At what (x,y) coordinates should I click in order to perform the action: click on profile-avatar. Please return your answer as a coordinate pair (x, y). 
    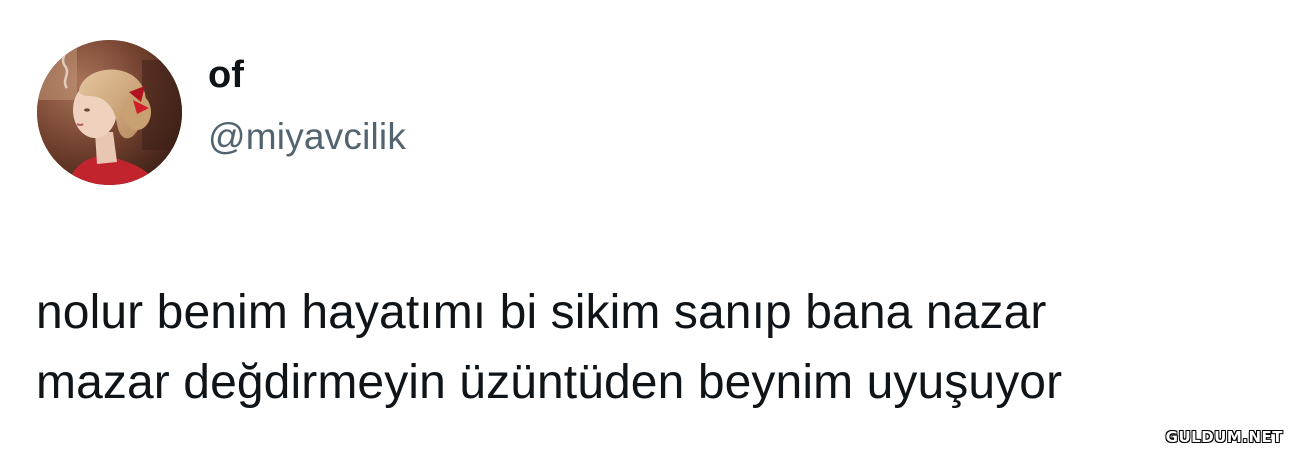
    Looking at the image, I should click on (109, 112).